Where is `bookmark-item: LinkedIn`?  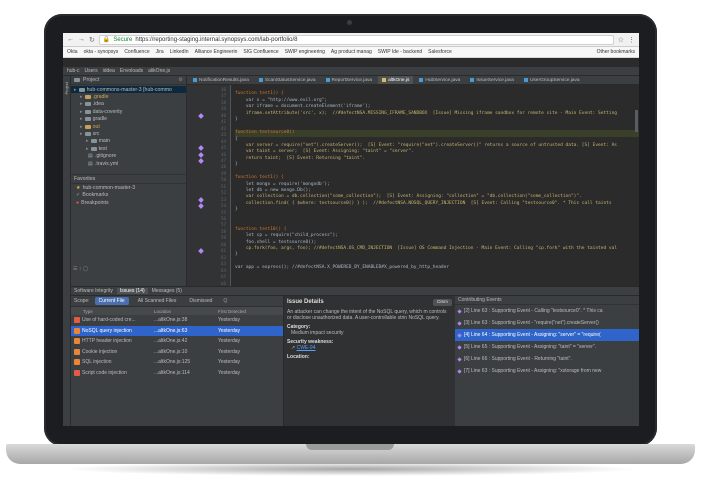 bookmark-item: LinkedIn is located at coordinates (179, 52).